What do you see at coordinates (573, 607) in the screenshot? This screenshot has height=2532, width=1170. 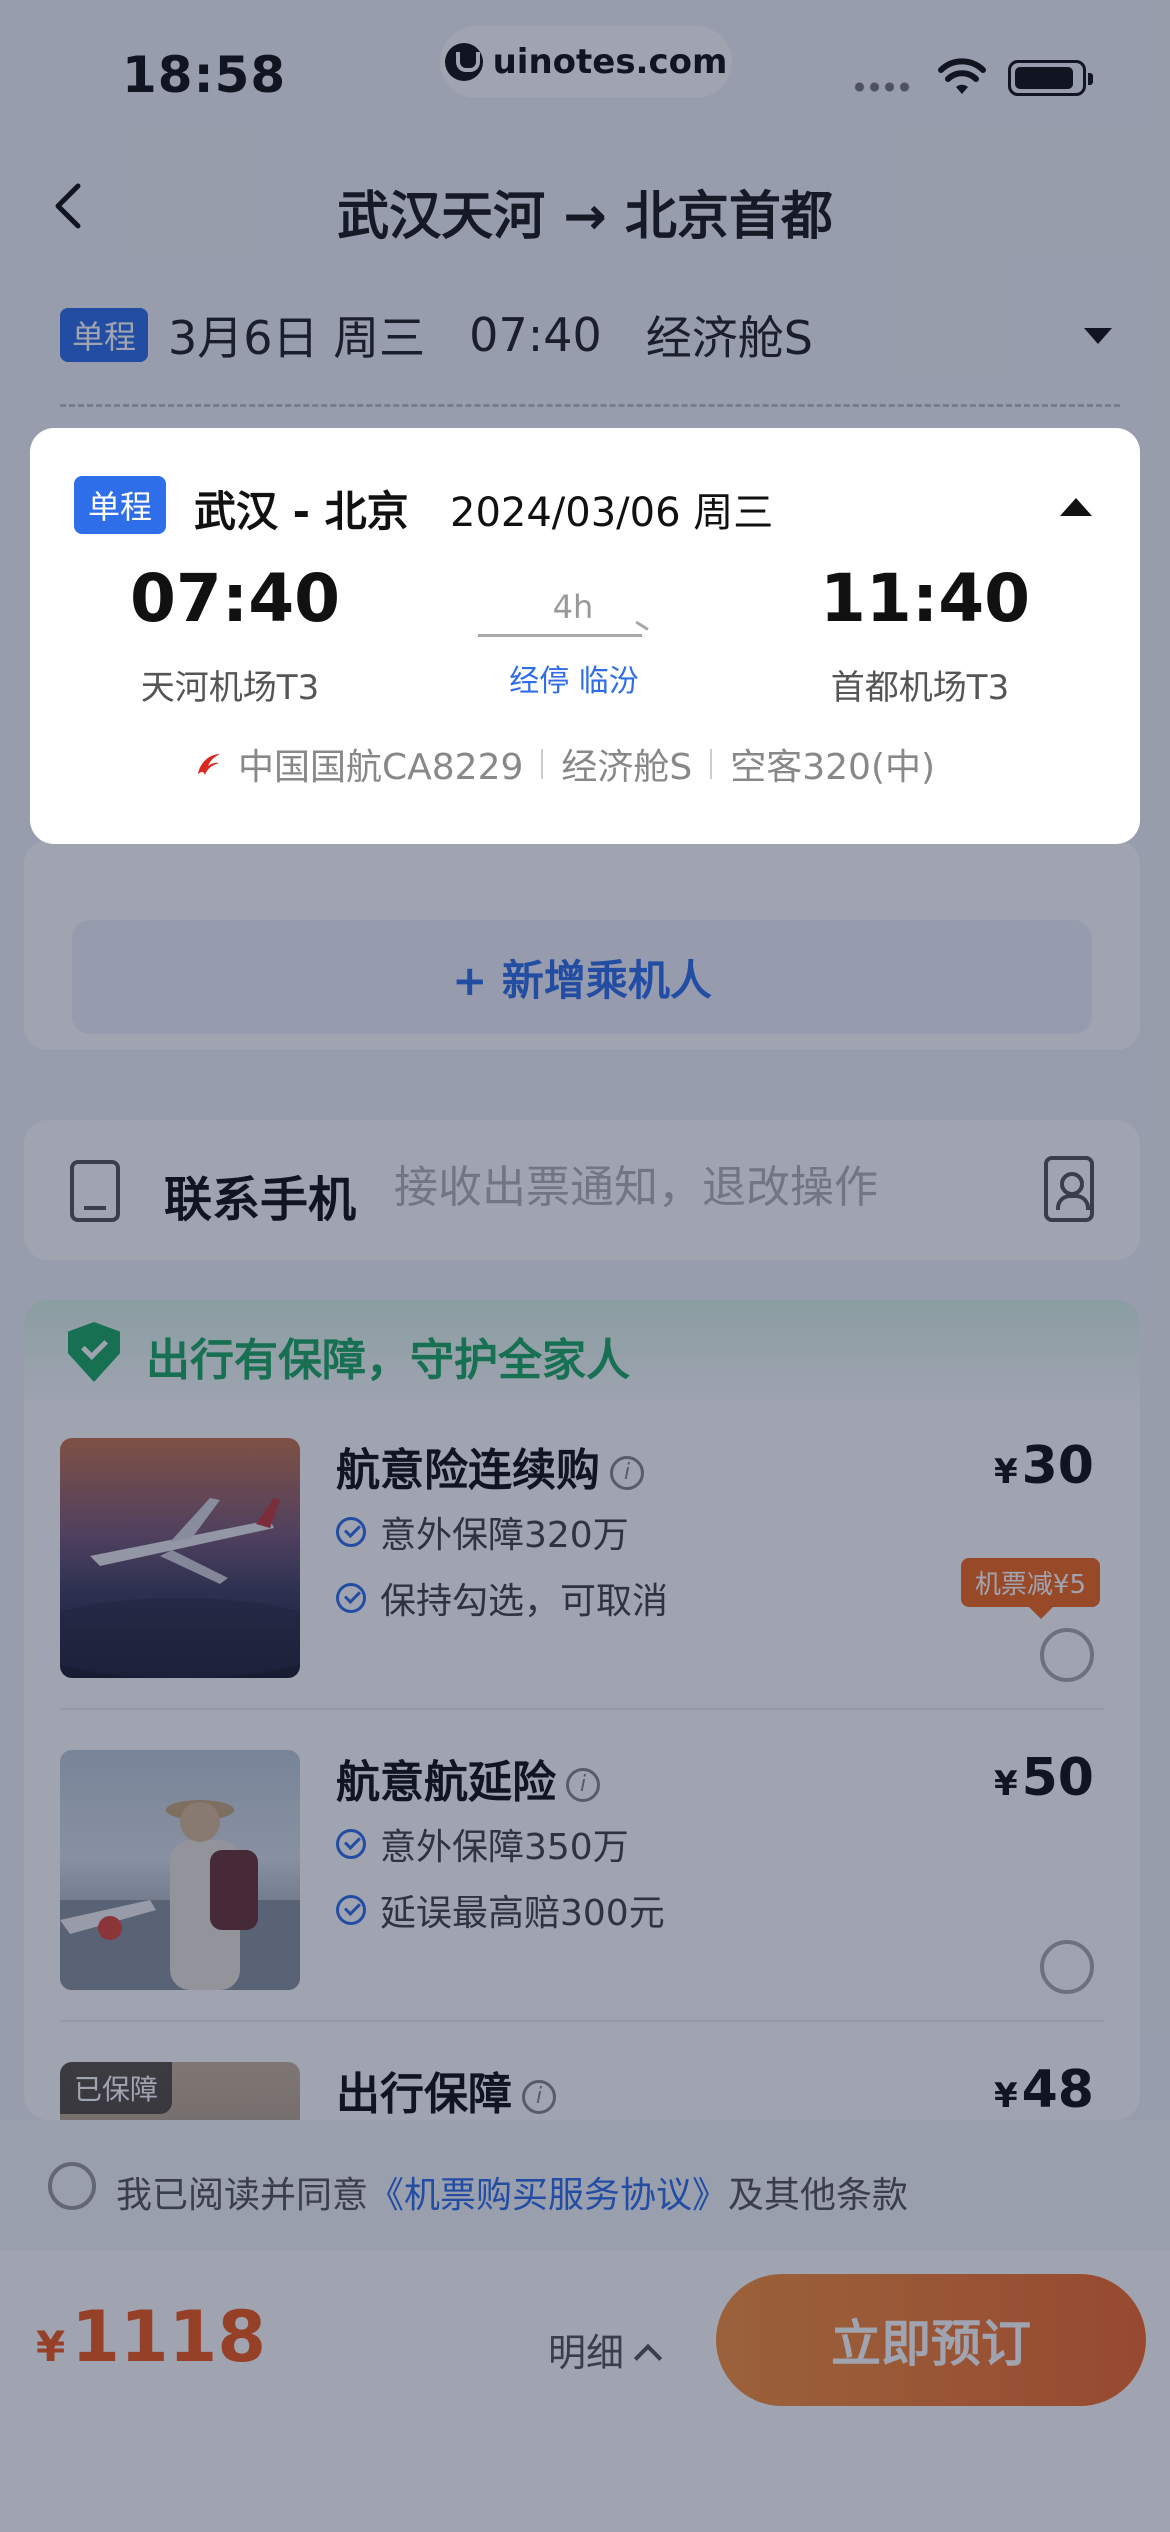 I see `flight-duration: 4h` at bounding box center [573, 607].